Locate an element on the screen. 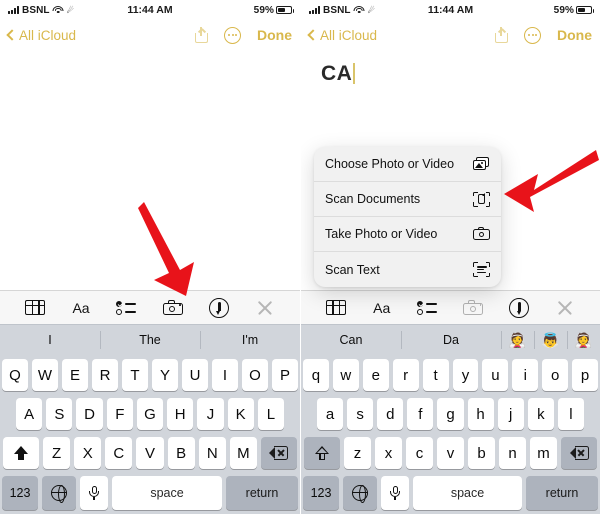 The image size is (600, 532). key: q is located at coordinates (315, 375).